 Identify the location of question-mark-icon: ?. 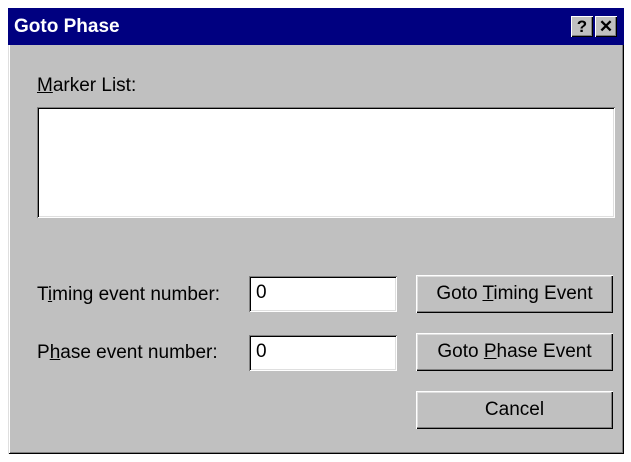
(582, 26).